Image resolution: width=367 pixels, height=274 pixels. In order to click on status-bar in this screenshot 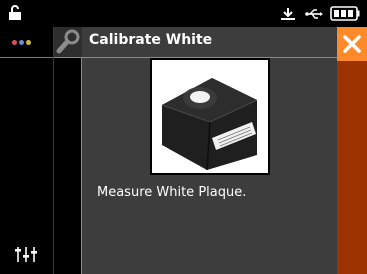, I will do `click(183, 13)`.